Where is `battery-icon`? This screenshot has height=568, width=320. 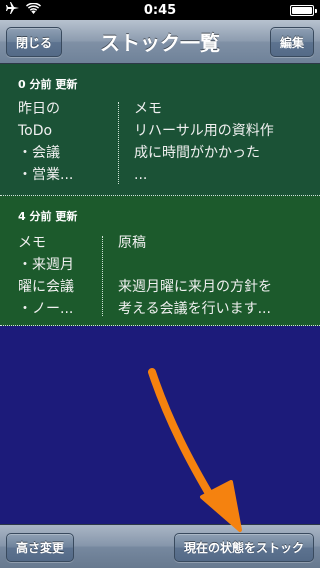
battery-icon is located at coordinates (303, 10).